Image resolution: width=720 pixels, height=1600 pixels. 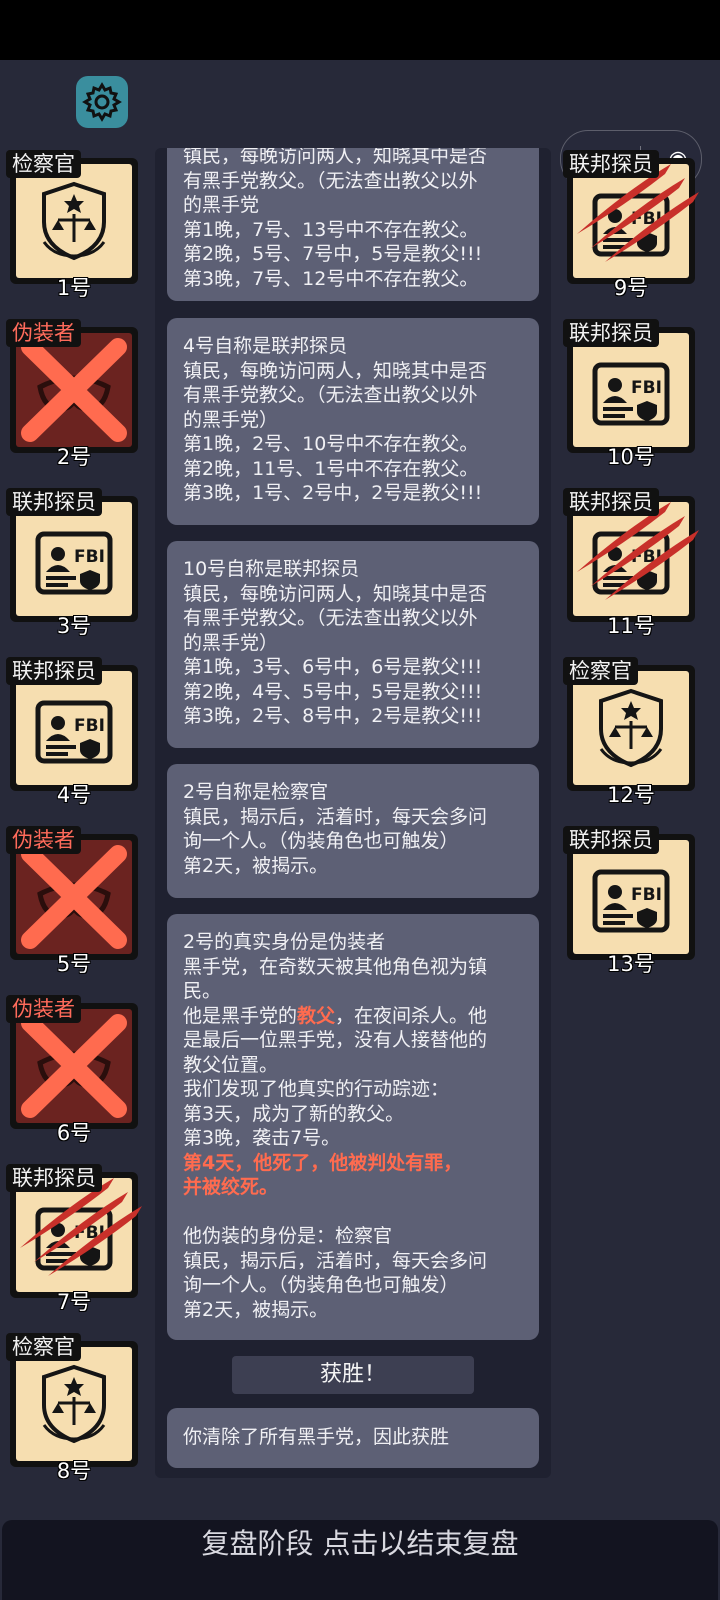 What do you see at coordinates (333, 493) in the screenshot?
I see `log-line: 第3晚，1号、2号中，2号是教父!!!` at bounding box center [333, 493].